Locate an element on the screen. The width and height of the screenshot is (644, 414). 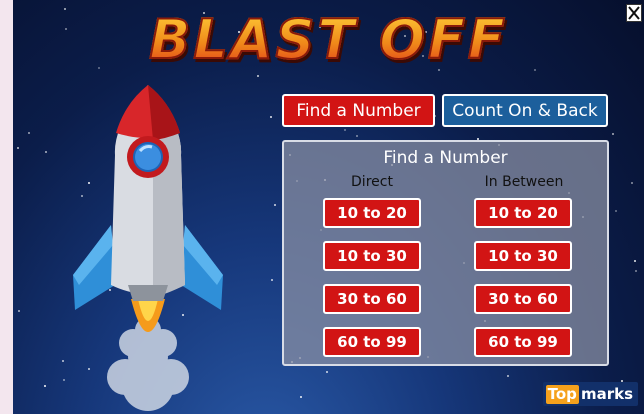
logo-marks-text: marks is located at coordinates (606, 393).